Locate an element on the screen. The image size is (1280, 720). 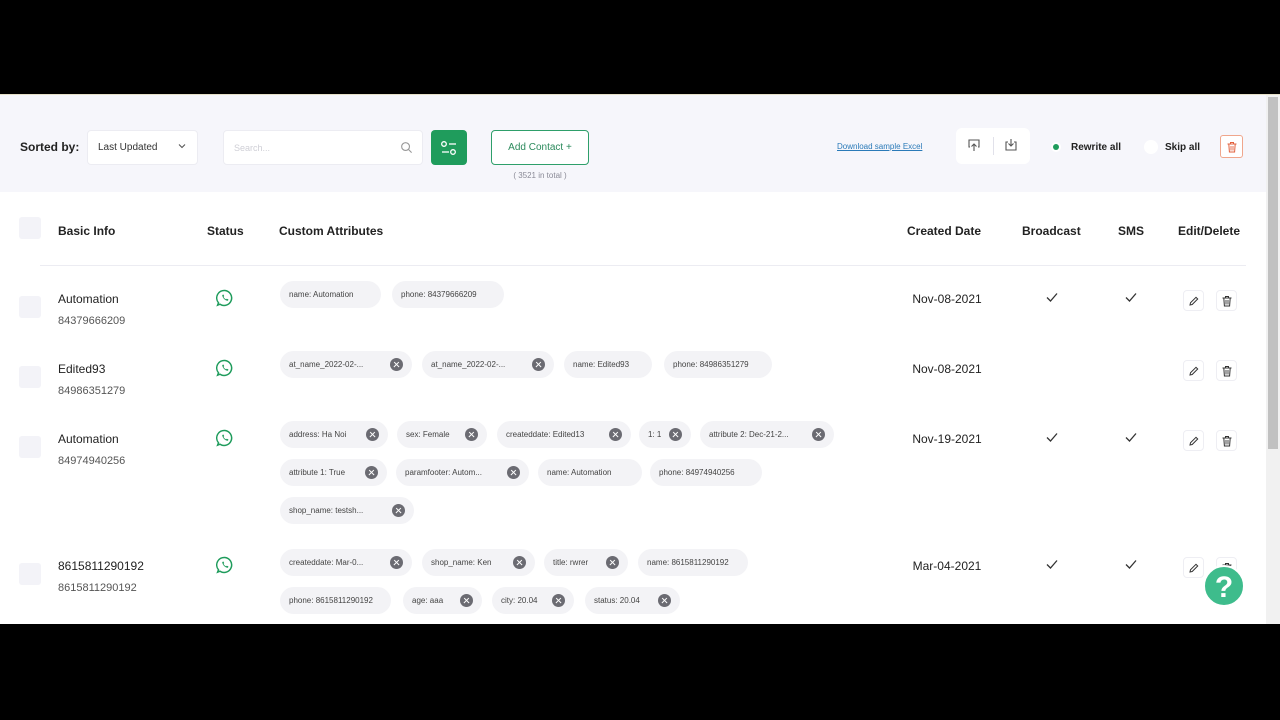
created-date: Mar-04-2021 is located at coordinates (947, 566).